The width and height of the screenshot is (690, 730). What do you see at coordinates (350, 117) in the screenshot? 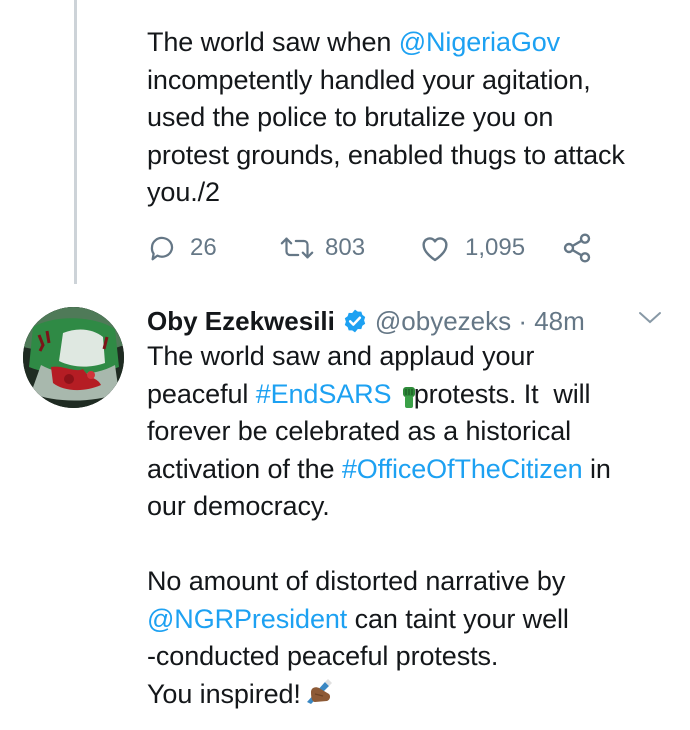
I see `prev-tweet-line-3: used the police to brutalize you on` at bounding box center [350, 117].